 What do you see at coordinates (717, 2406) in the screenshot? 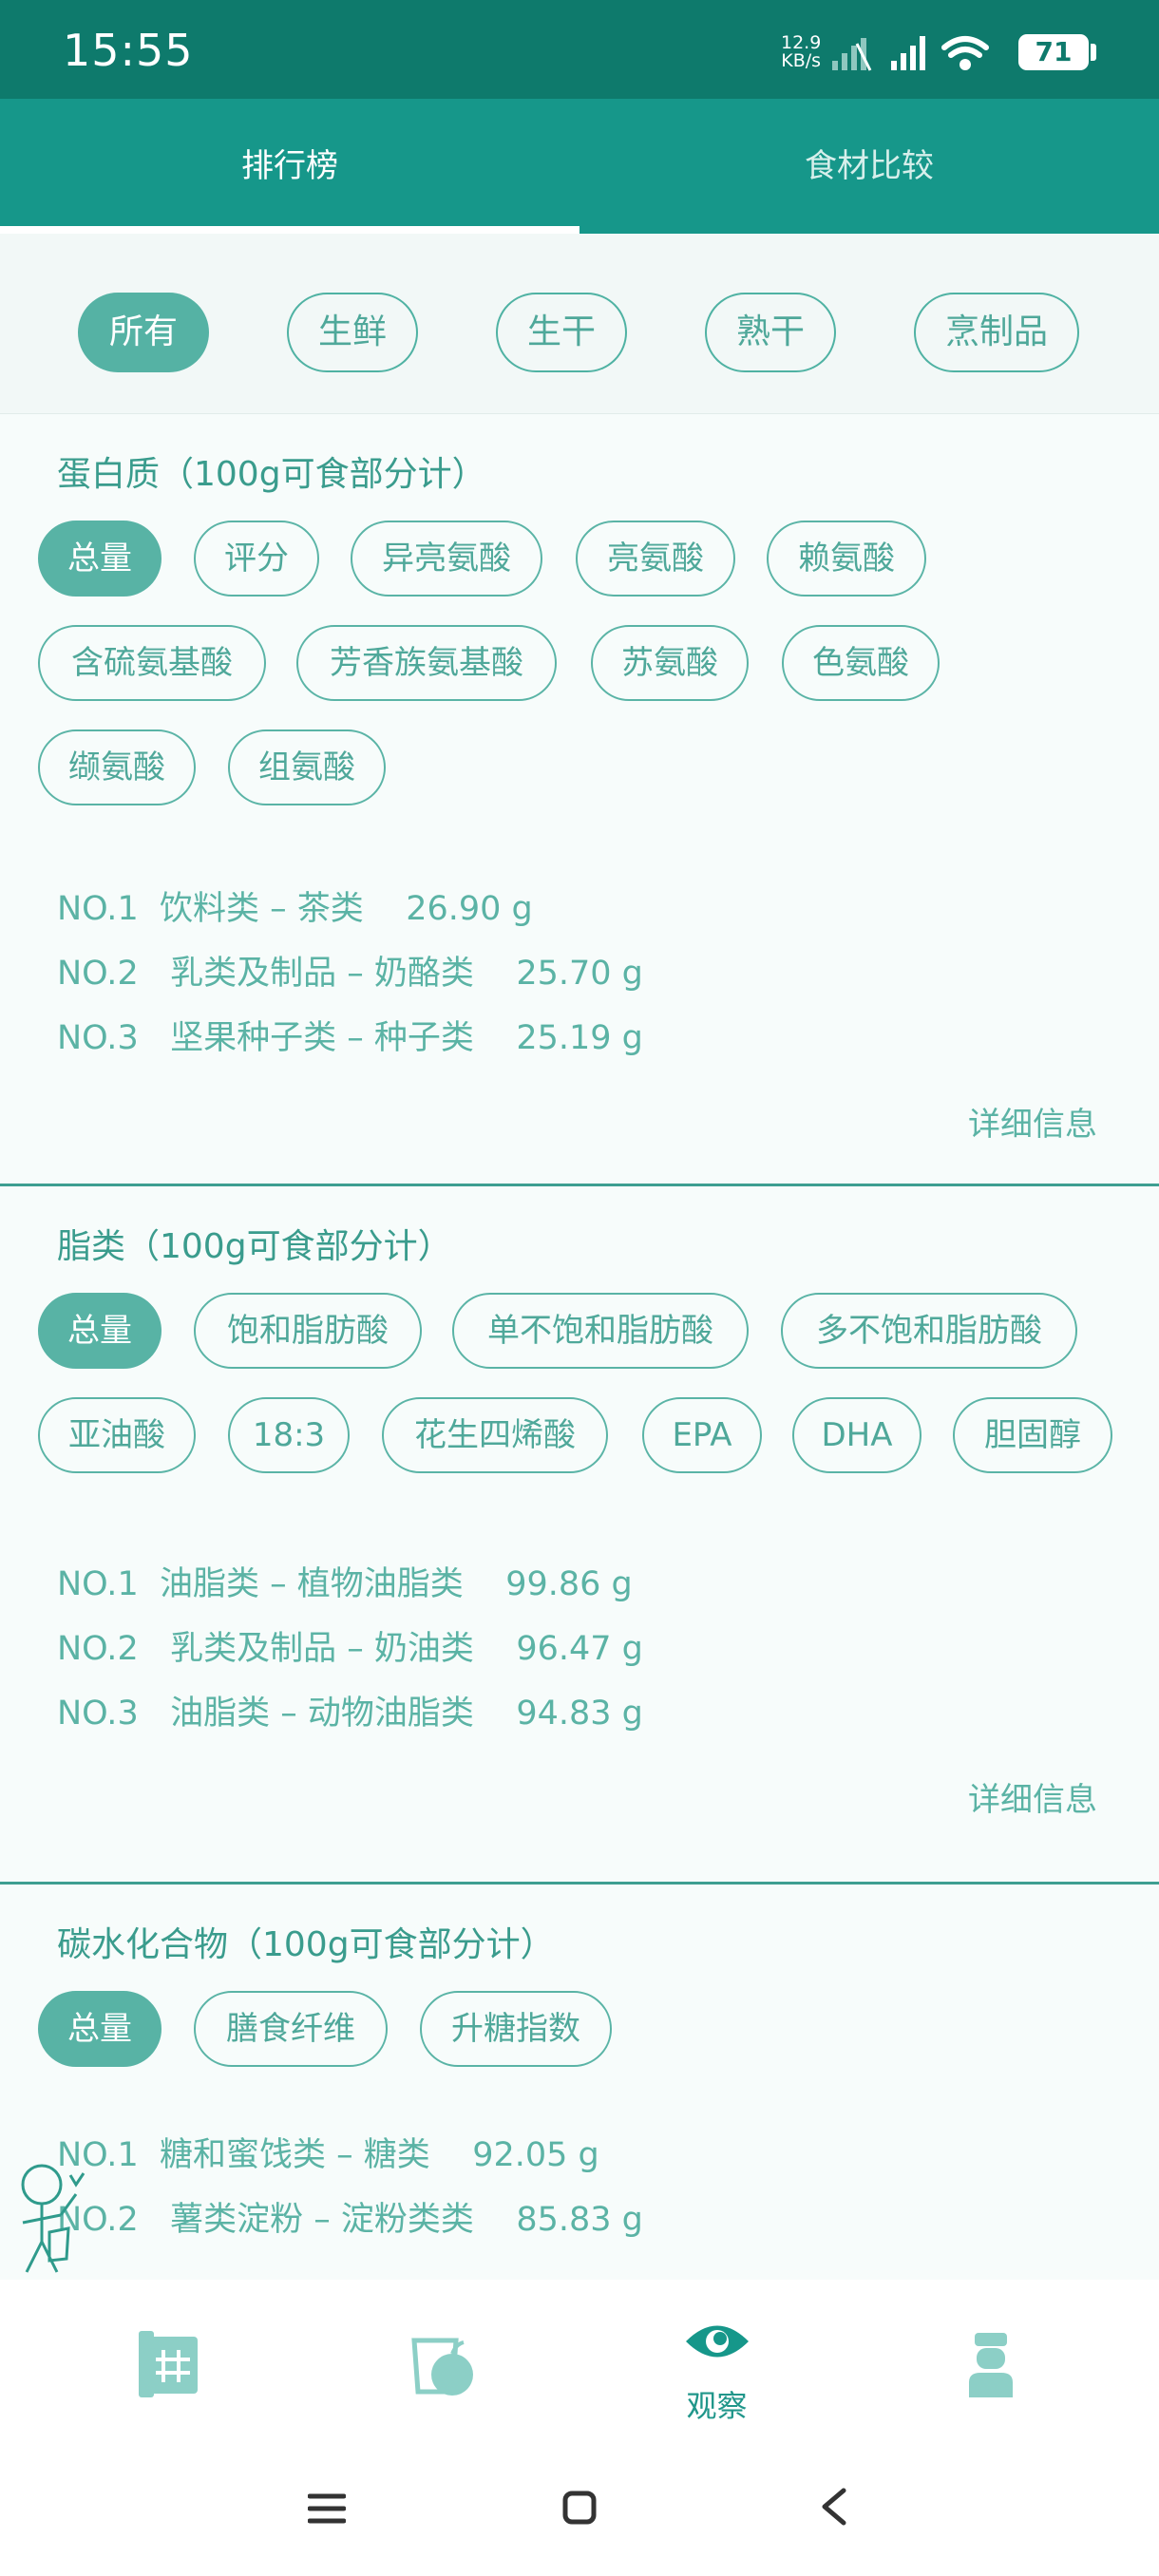
I see `nav-label-observe: 观察` at bounding box center [717, 2406].